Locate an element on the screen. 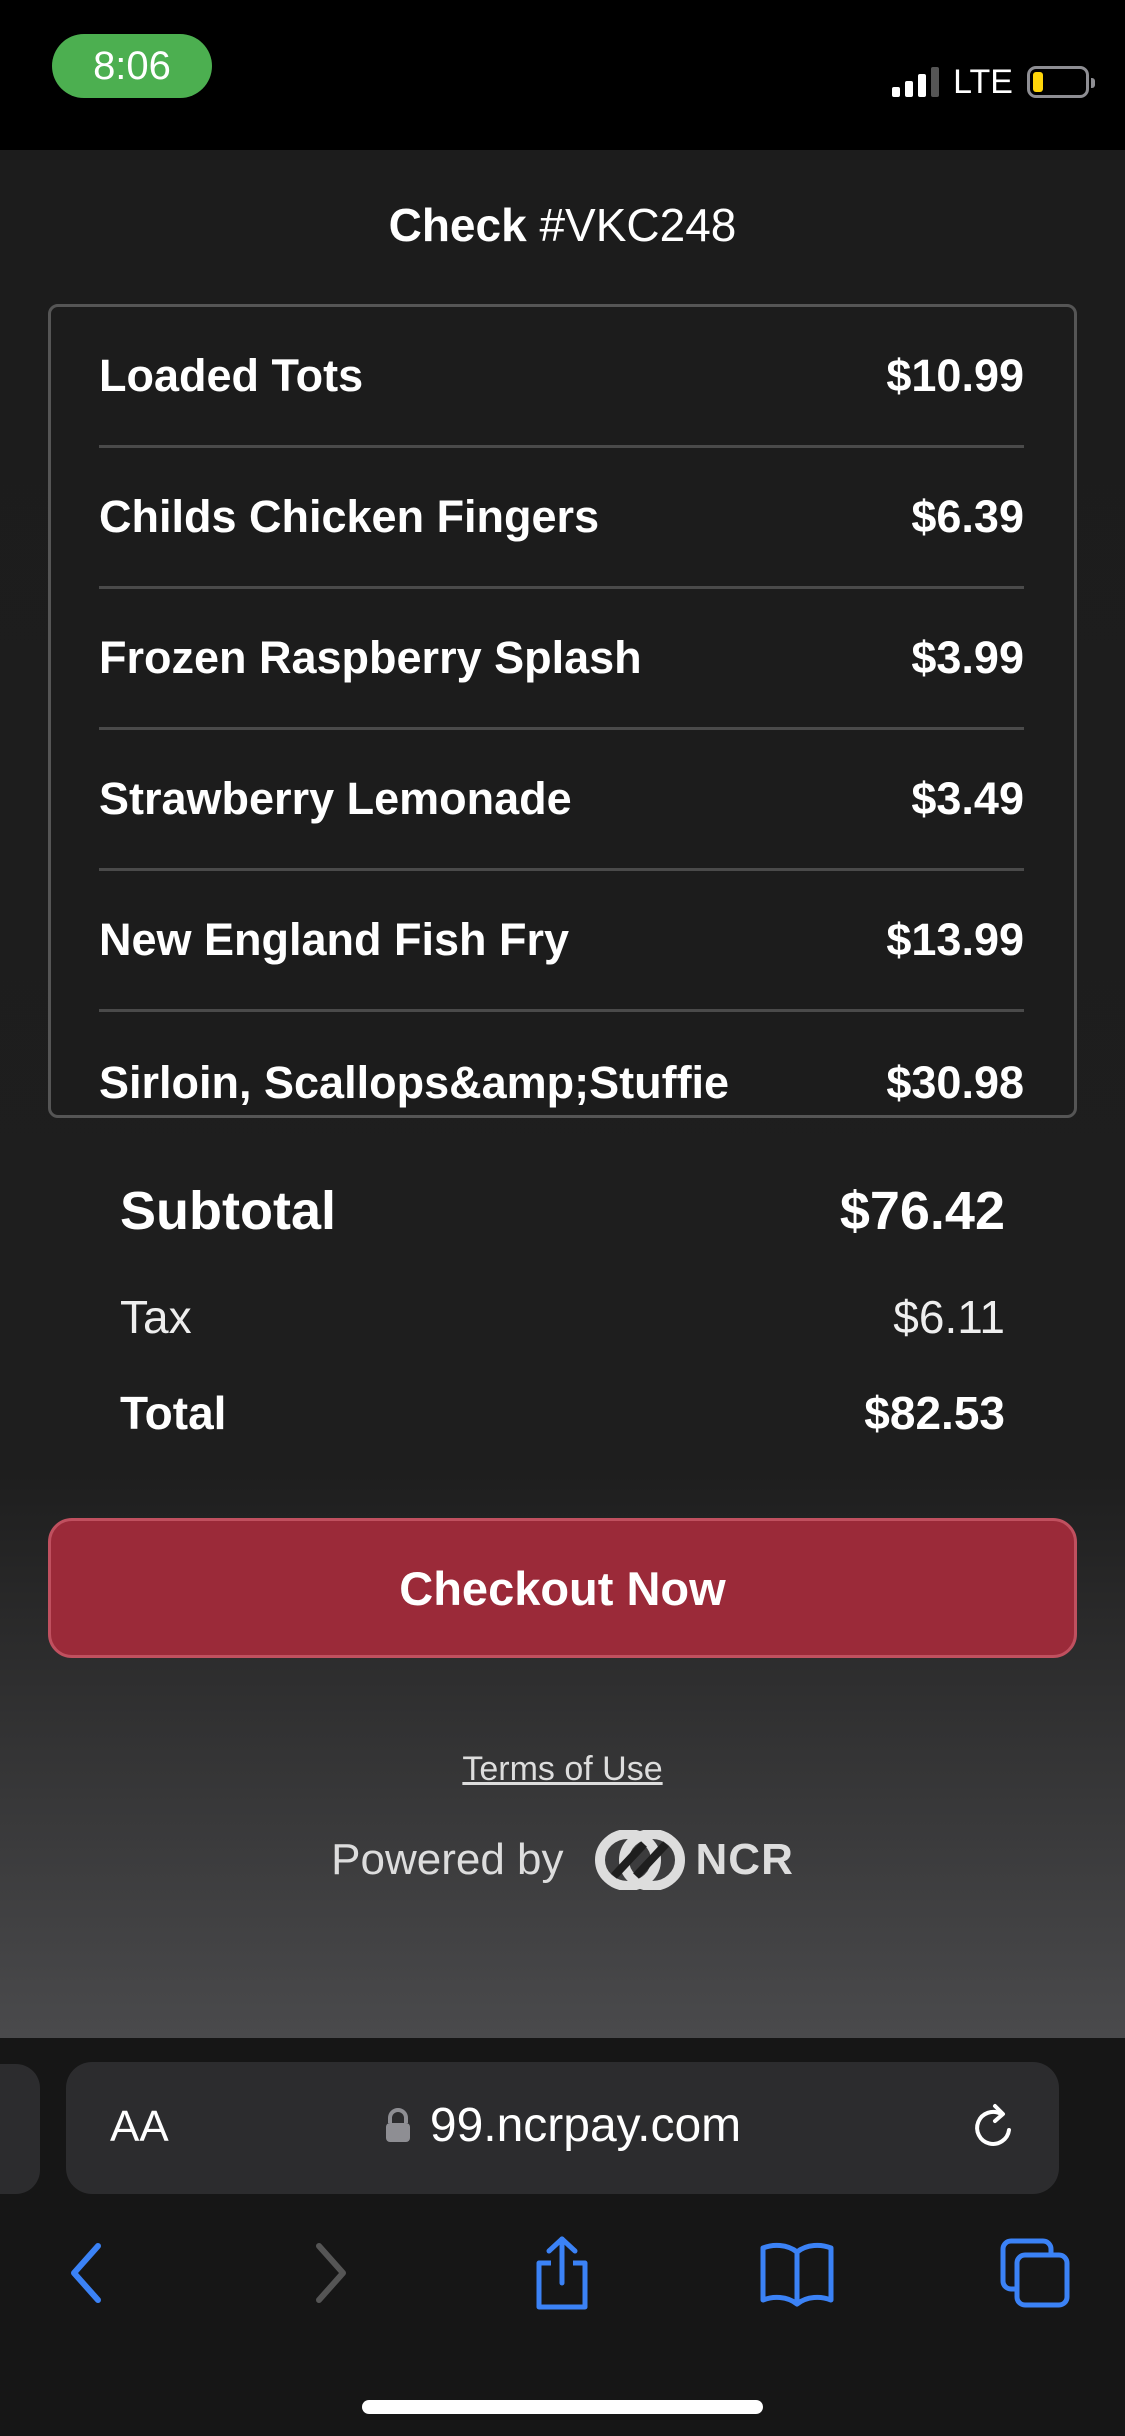  address-bar: AA 99.ncrpay.com is located at coordinates (562, 2128).